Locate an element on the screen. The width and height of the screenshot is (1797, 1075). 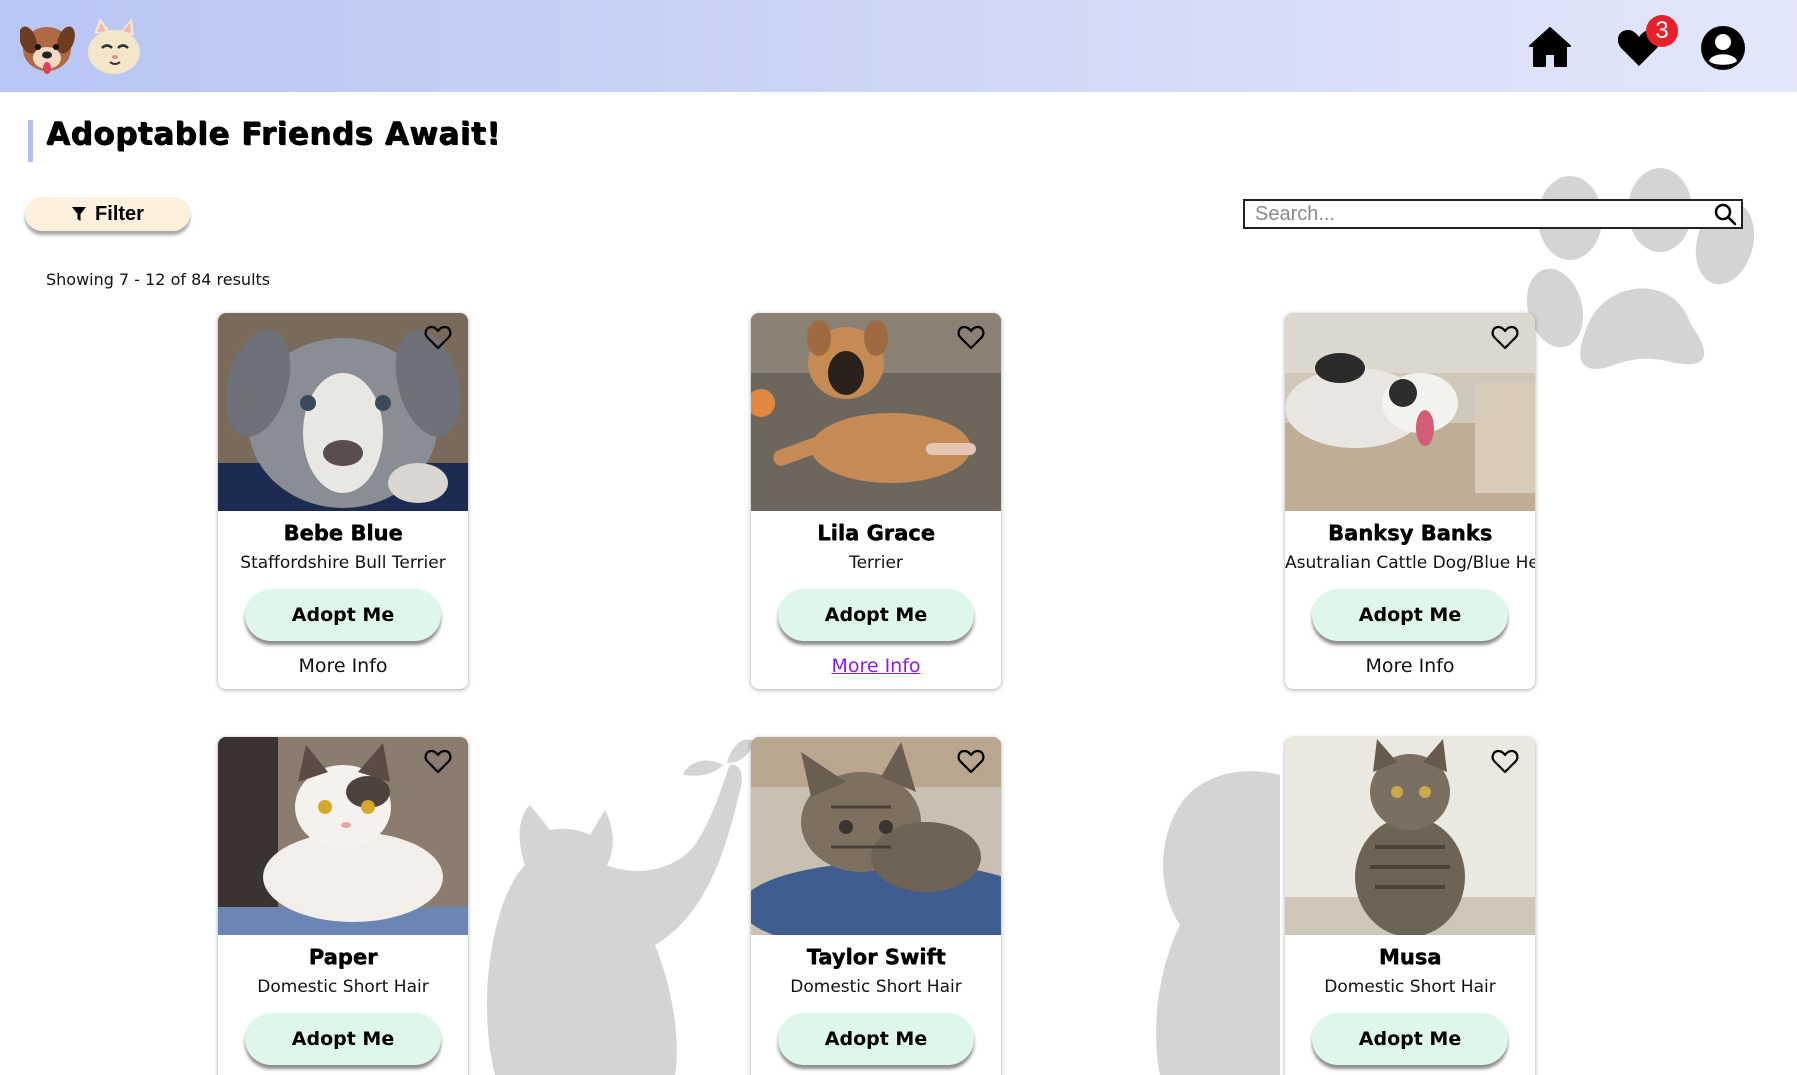
search-bar is located at coordinates (1493, 214).